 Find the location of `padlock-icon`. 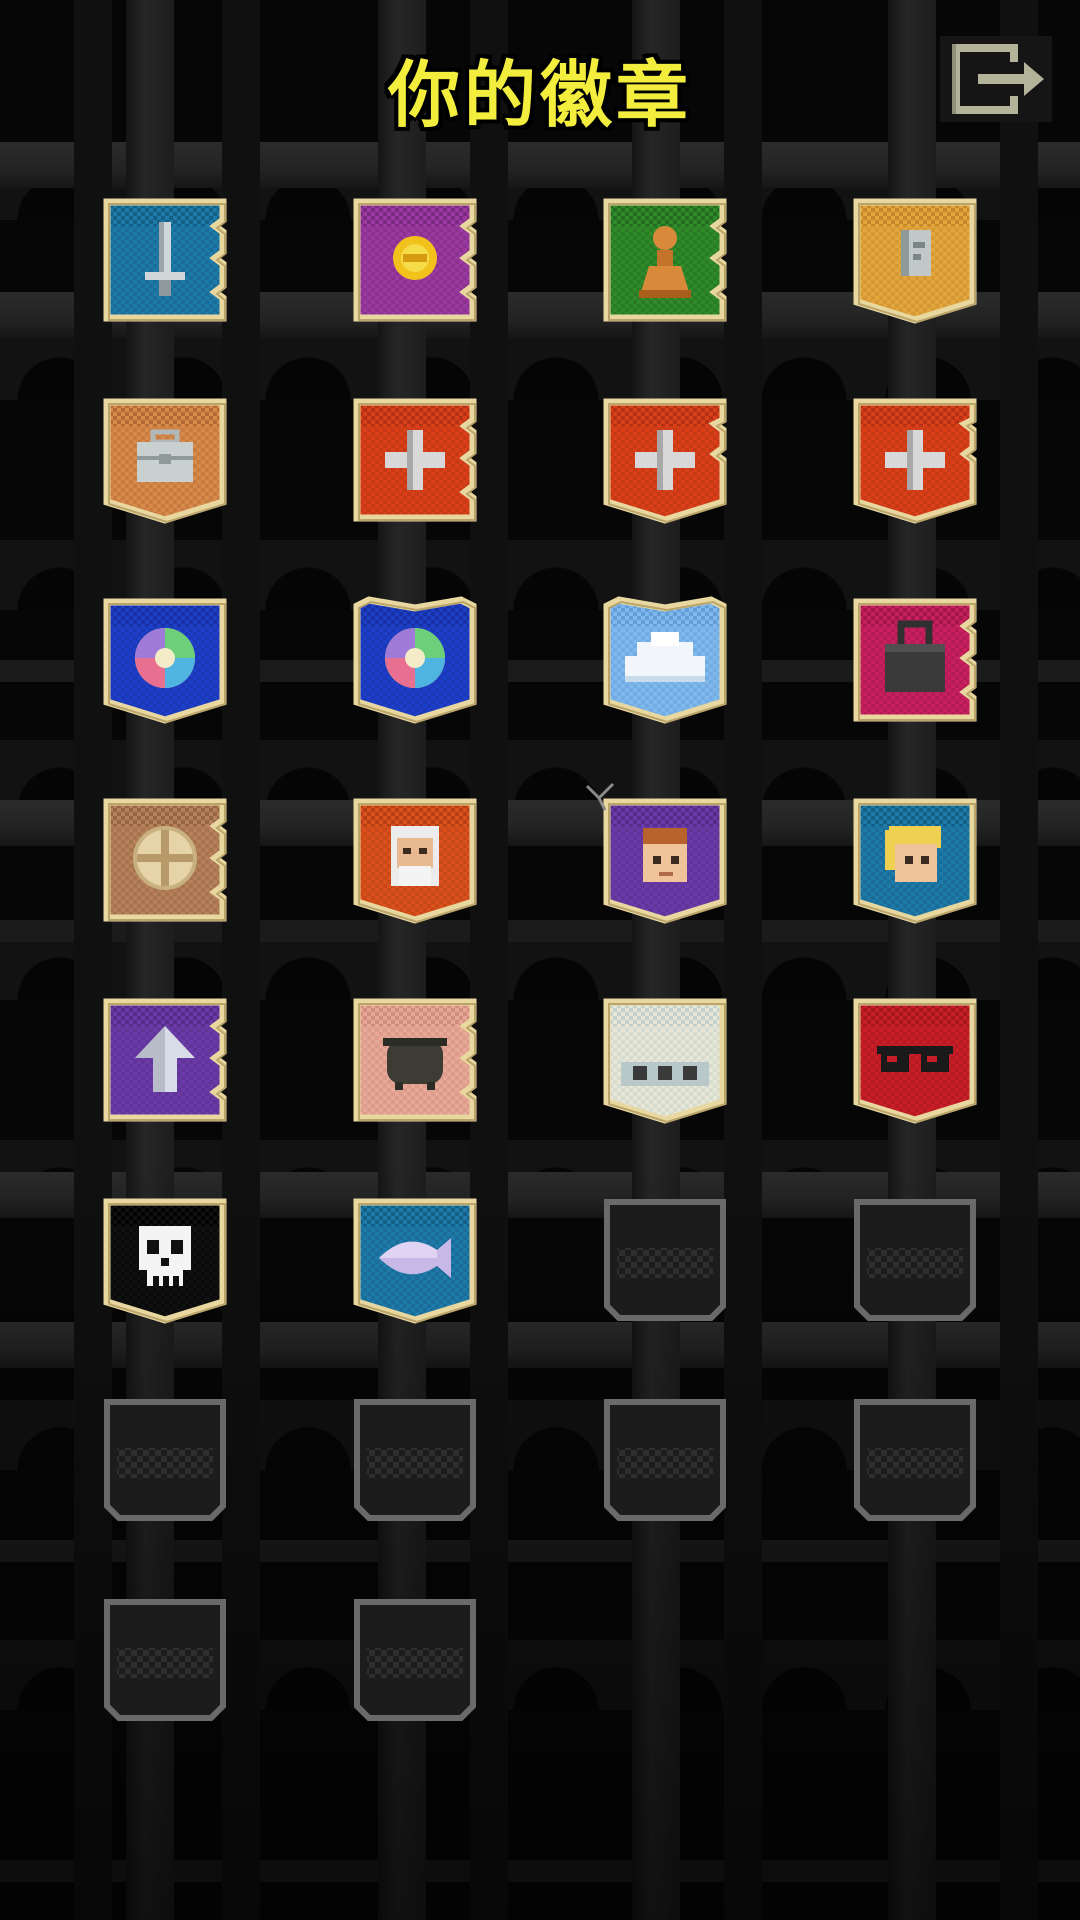

padlock-icon is located at coordinates (915, 660).